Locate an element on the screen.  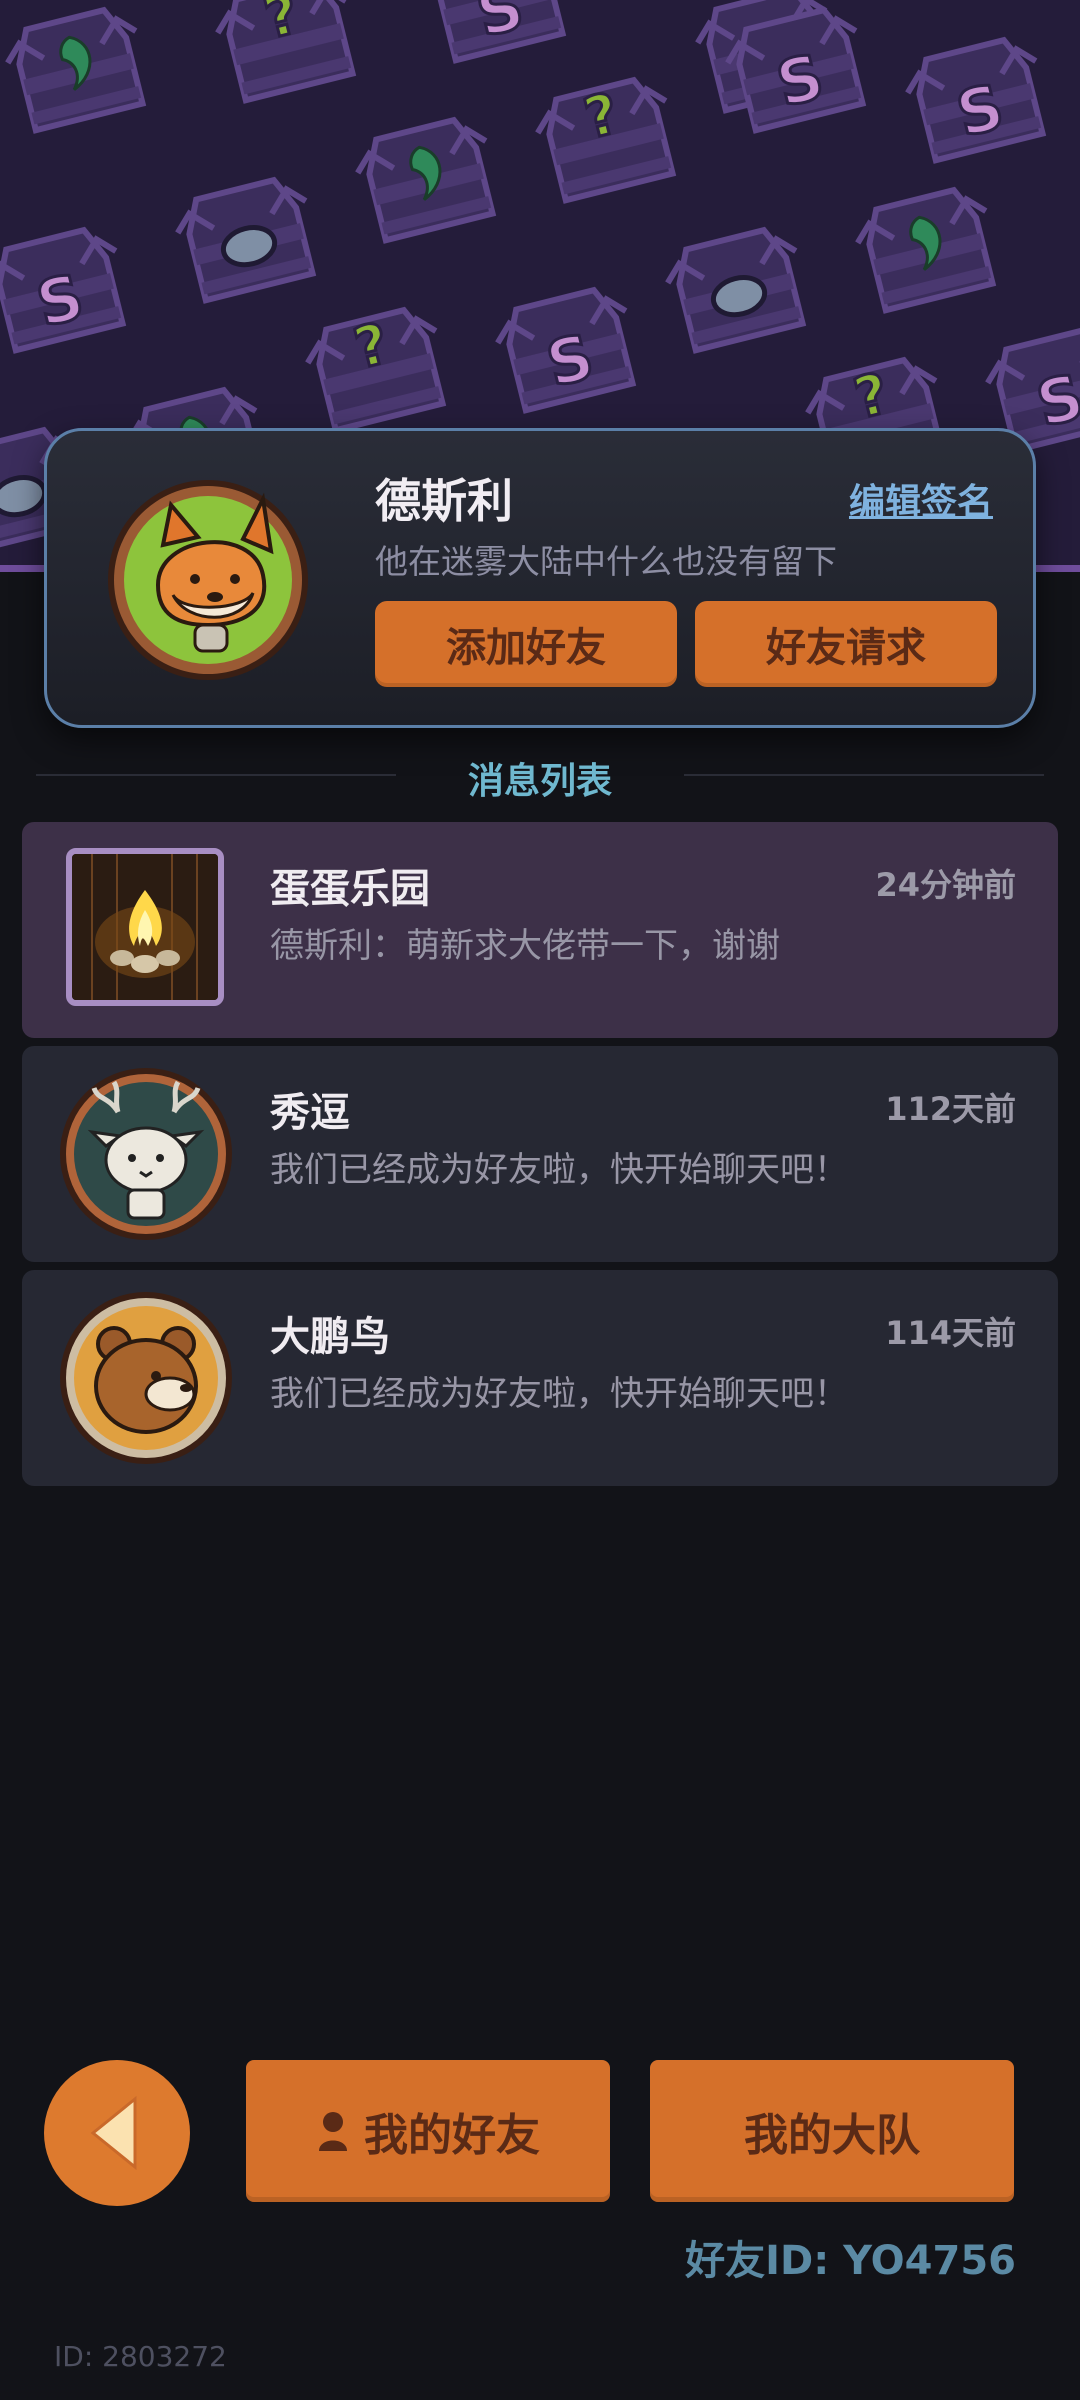
my-friends-label: 我的好友 is located at coordinates (452, 2135).